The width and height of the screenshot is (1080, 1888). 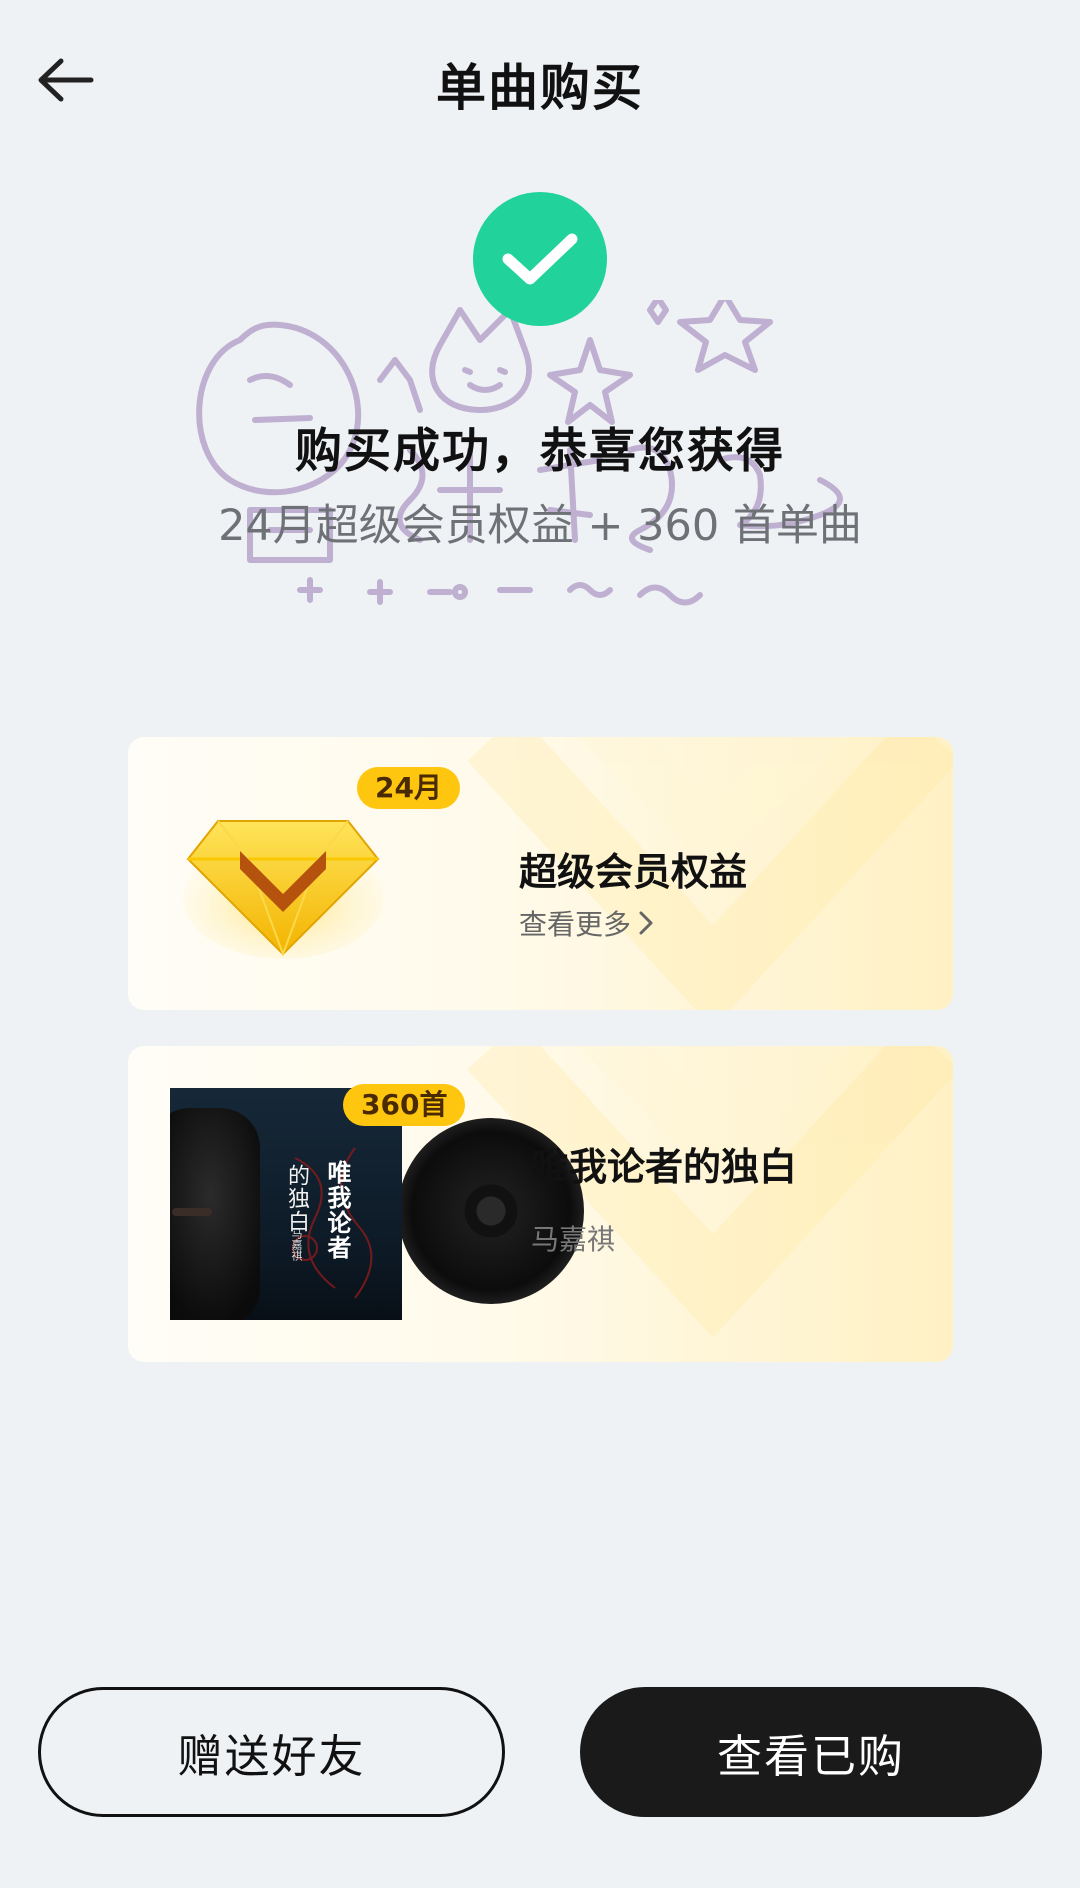 I want to click on song-title: 唯我论者的独白, so click(x=664, y=1167).